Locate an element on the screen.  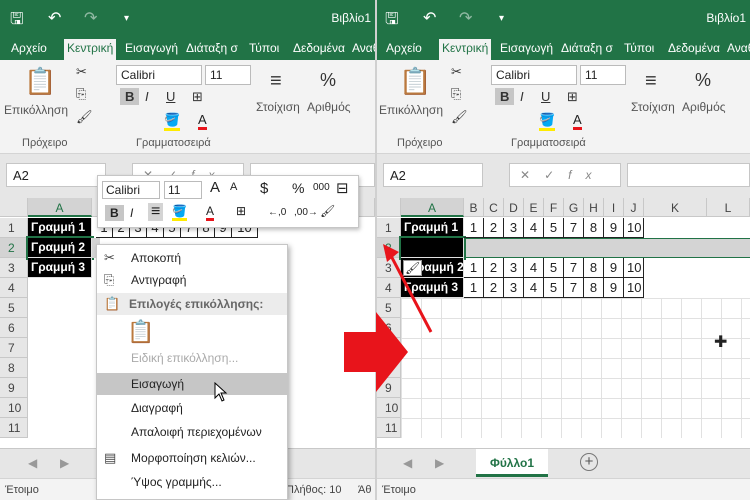
scissors-icon: ✂ is located at coordinates (81, 72).